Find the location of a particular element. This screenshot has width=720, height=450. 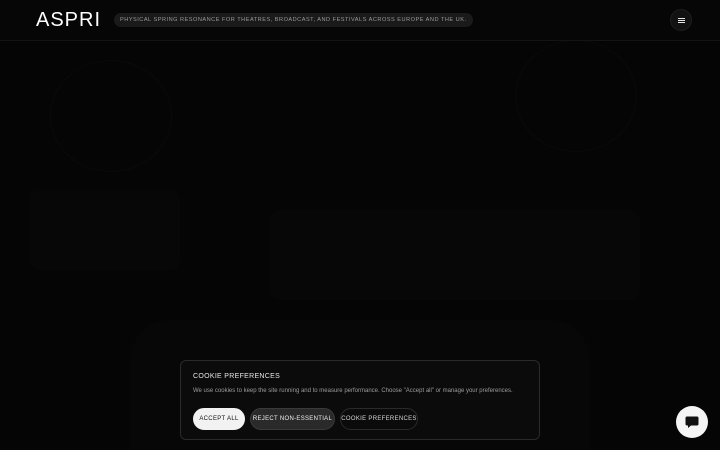

site-logo: ASPRI is located at coordinates (68, 20).